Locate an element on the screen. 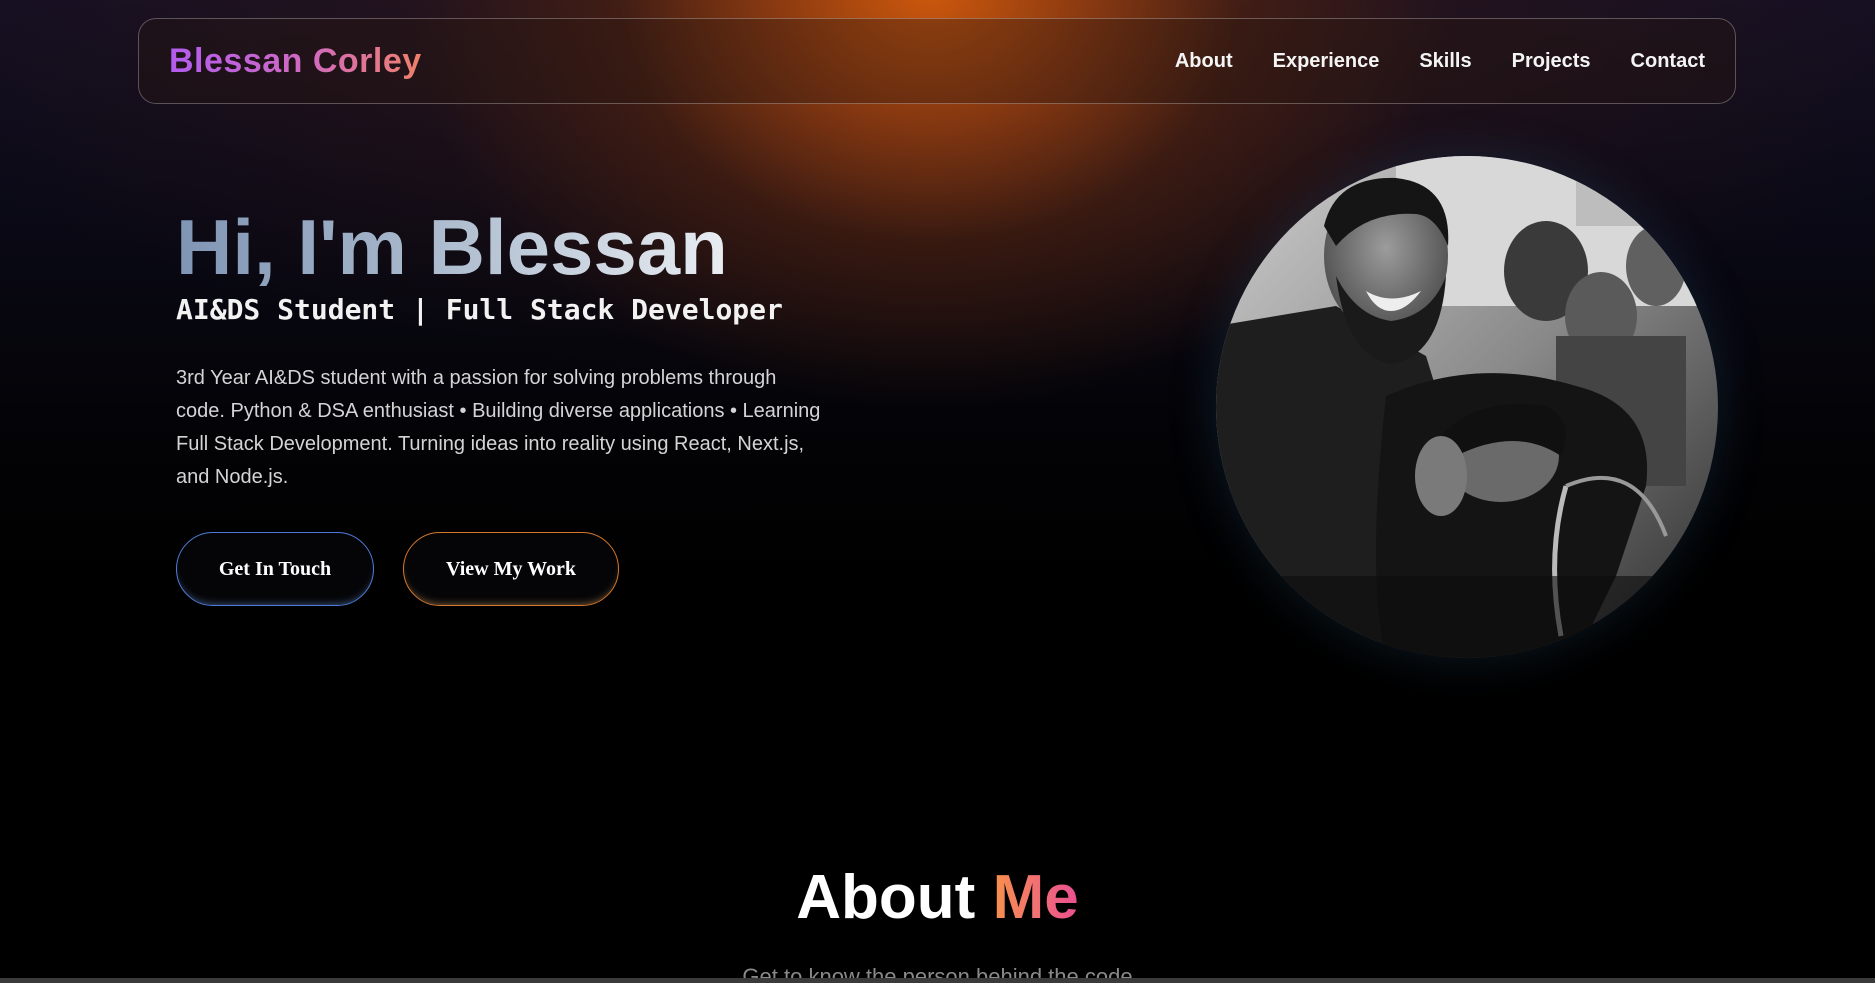 Image resolution: width=1875 pixels, height=983 pixels. nav-link-skills: Skills is located at coordinates (1445, 61).